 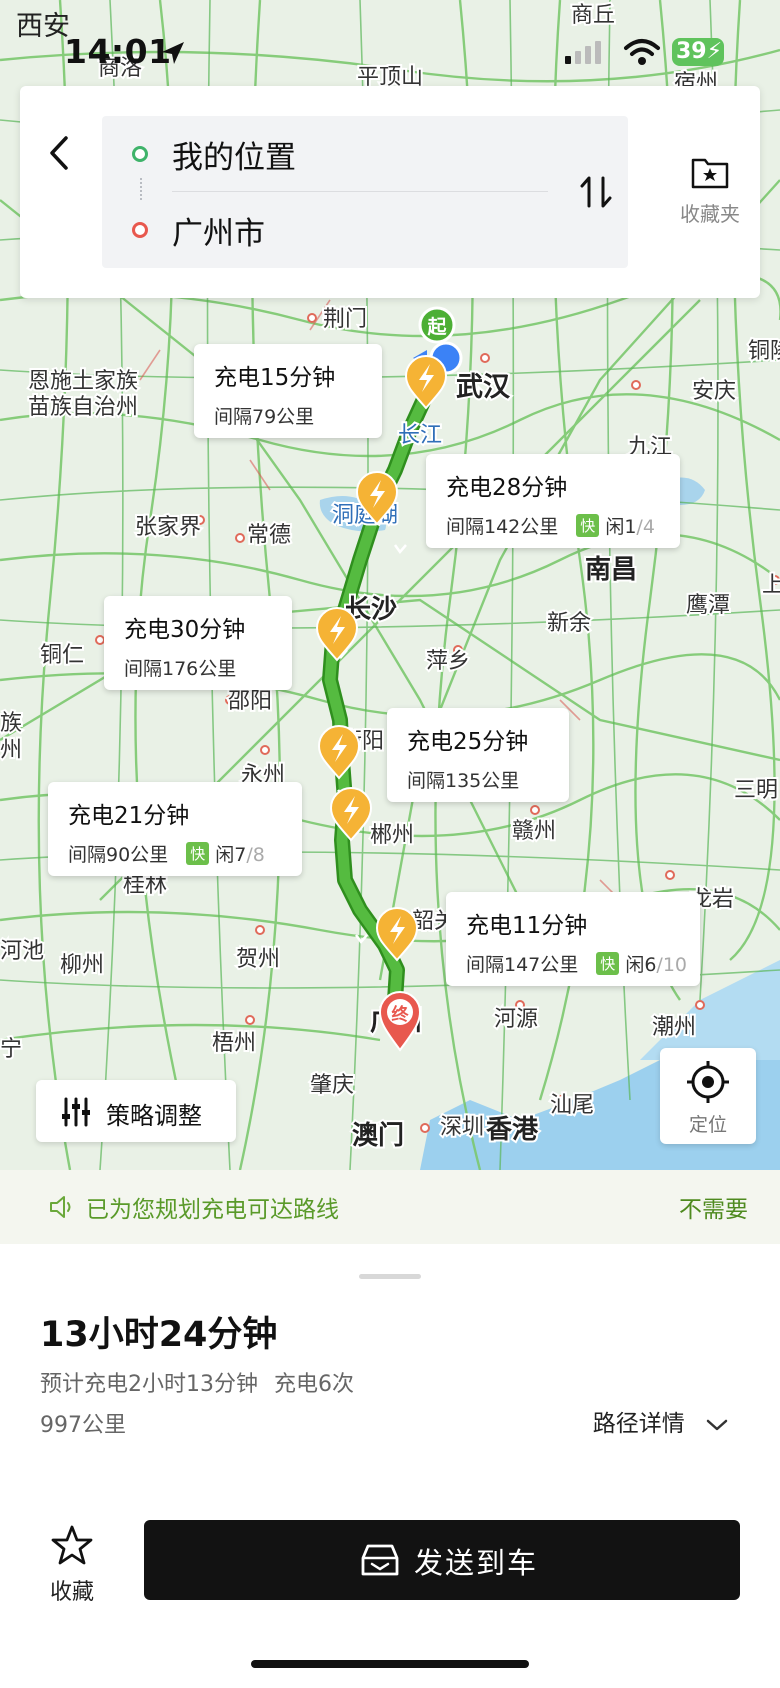 What do you see at coordinates (145, 885) in the screenshot?
I see `map-label: 桂林` at bounding box center [145, 885].